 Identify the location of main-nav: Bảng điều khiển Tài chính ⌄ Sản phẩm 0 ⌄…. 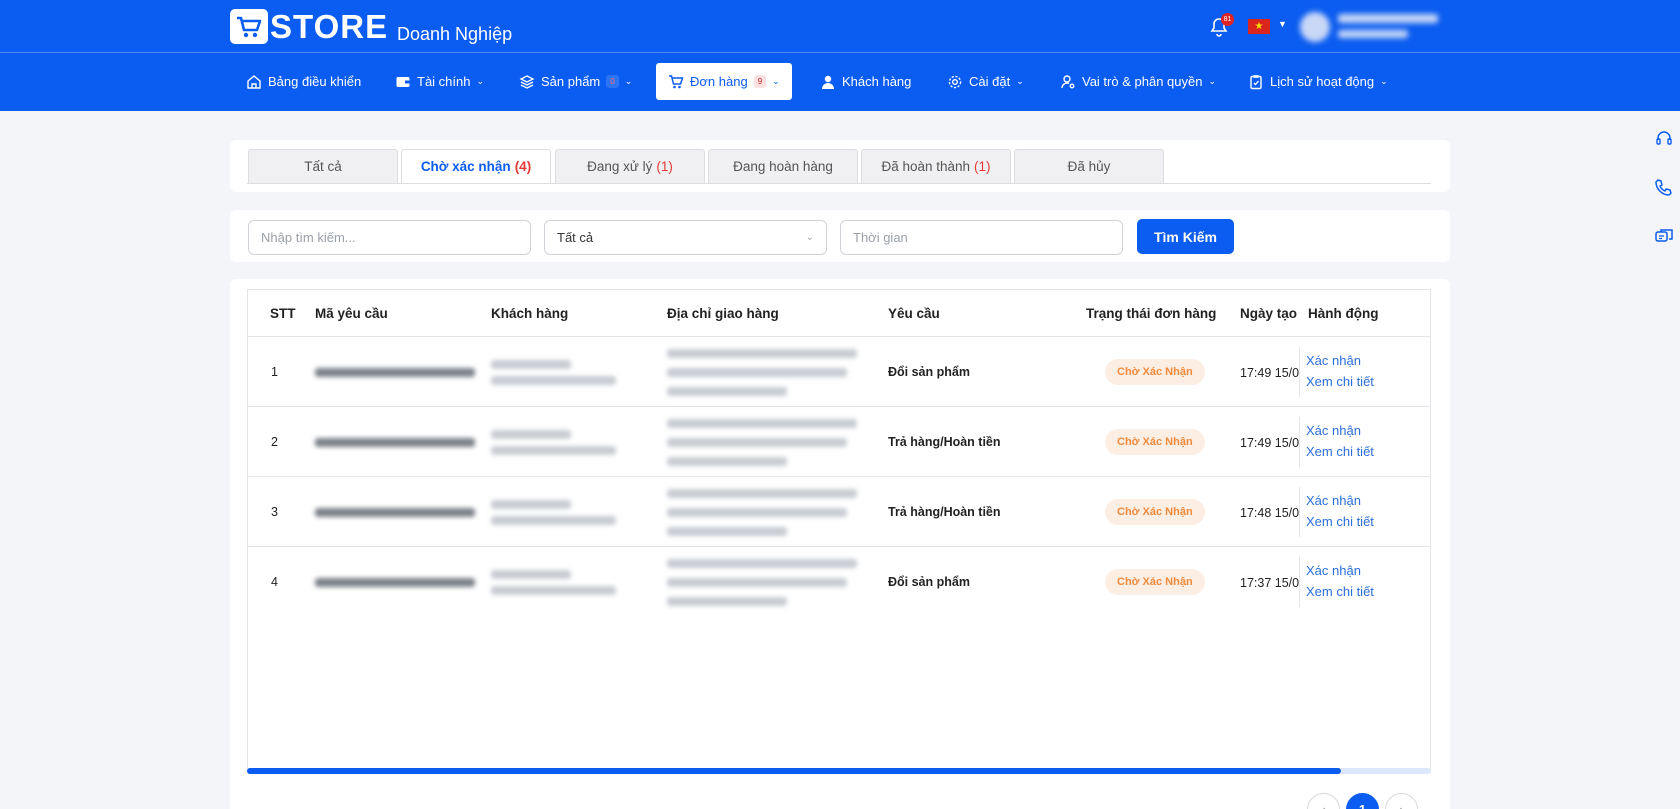
(840, 82).